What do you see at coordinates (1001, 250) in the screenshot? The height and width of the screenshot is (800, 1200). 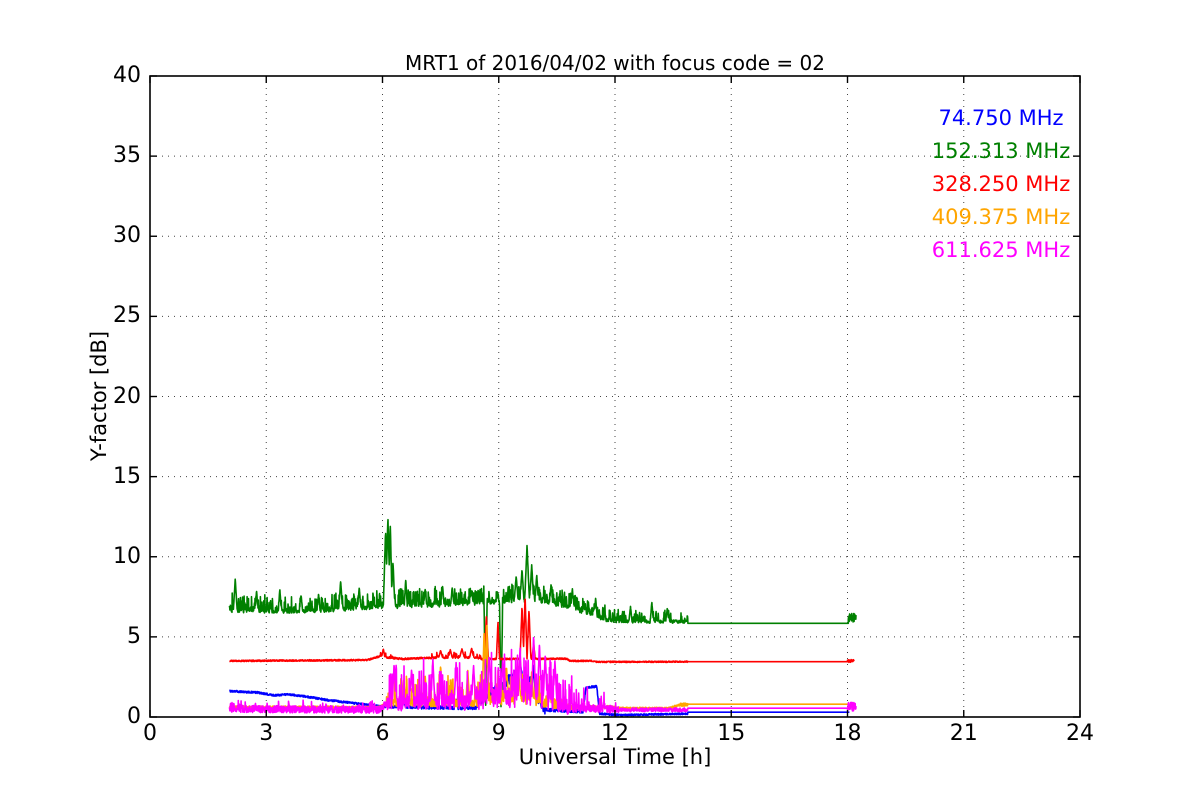 I see `legend-item: 611.625 MHz` at bounding box center [1001, 250].